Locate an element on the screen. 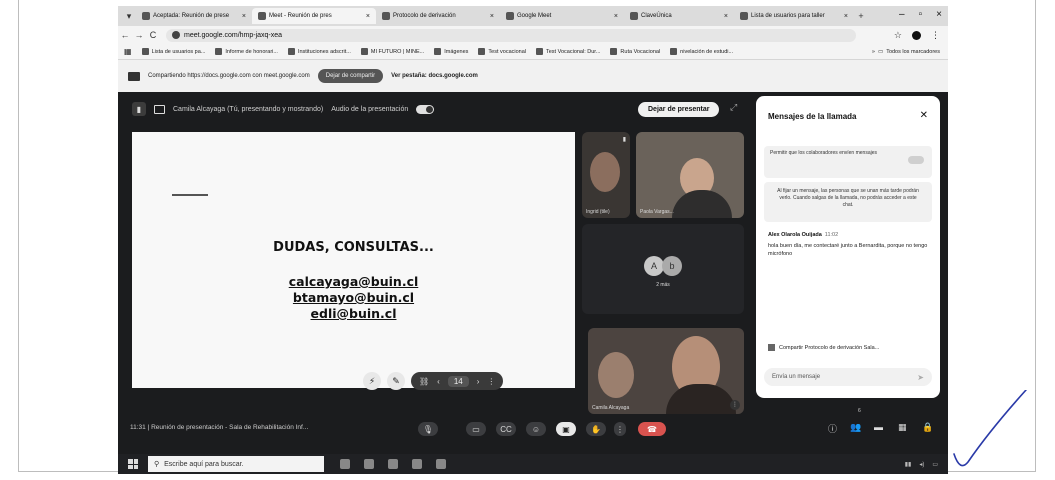 This screenshot has width=1055, height=480. side-panel-icon: ▮ is located at coordinates (139, 109).